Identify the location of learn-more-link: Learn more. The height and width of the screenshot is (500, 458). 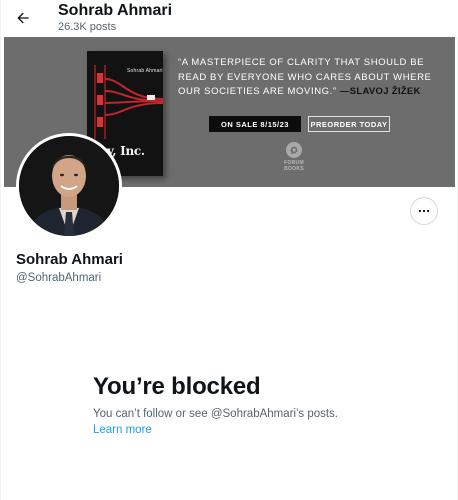
(122, 430).